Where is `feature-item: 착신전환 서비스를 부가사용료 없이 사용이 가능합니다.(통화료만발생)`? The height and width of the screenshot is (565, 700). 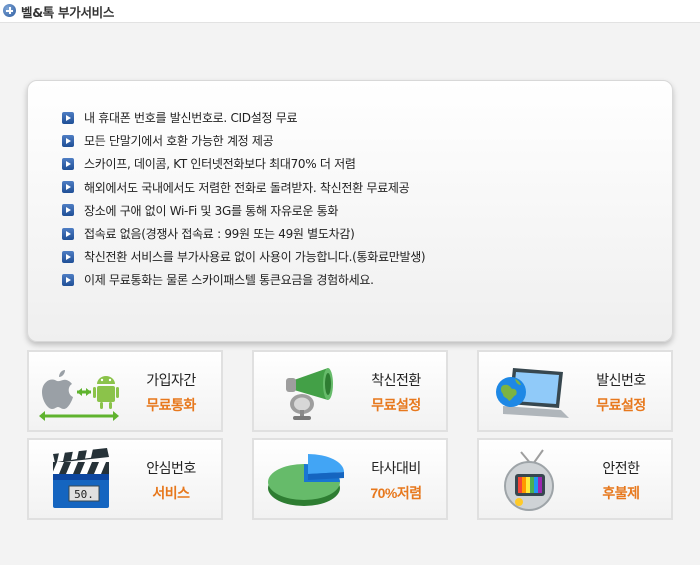 feature-item: 착신전환 서비스를 부가사용료 없이 사용이 가능합니다.(통화료만발생) is located at coordinates (244, 256).